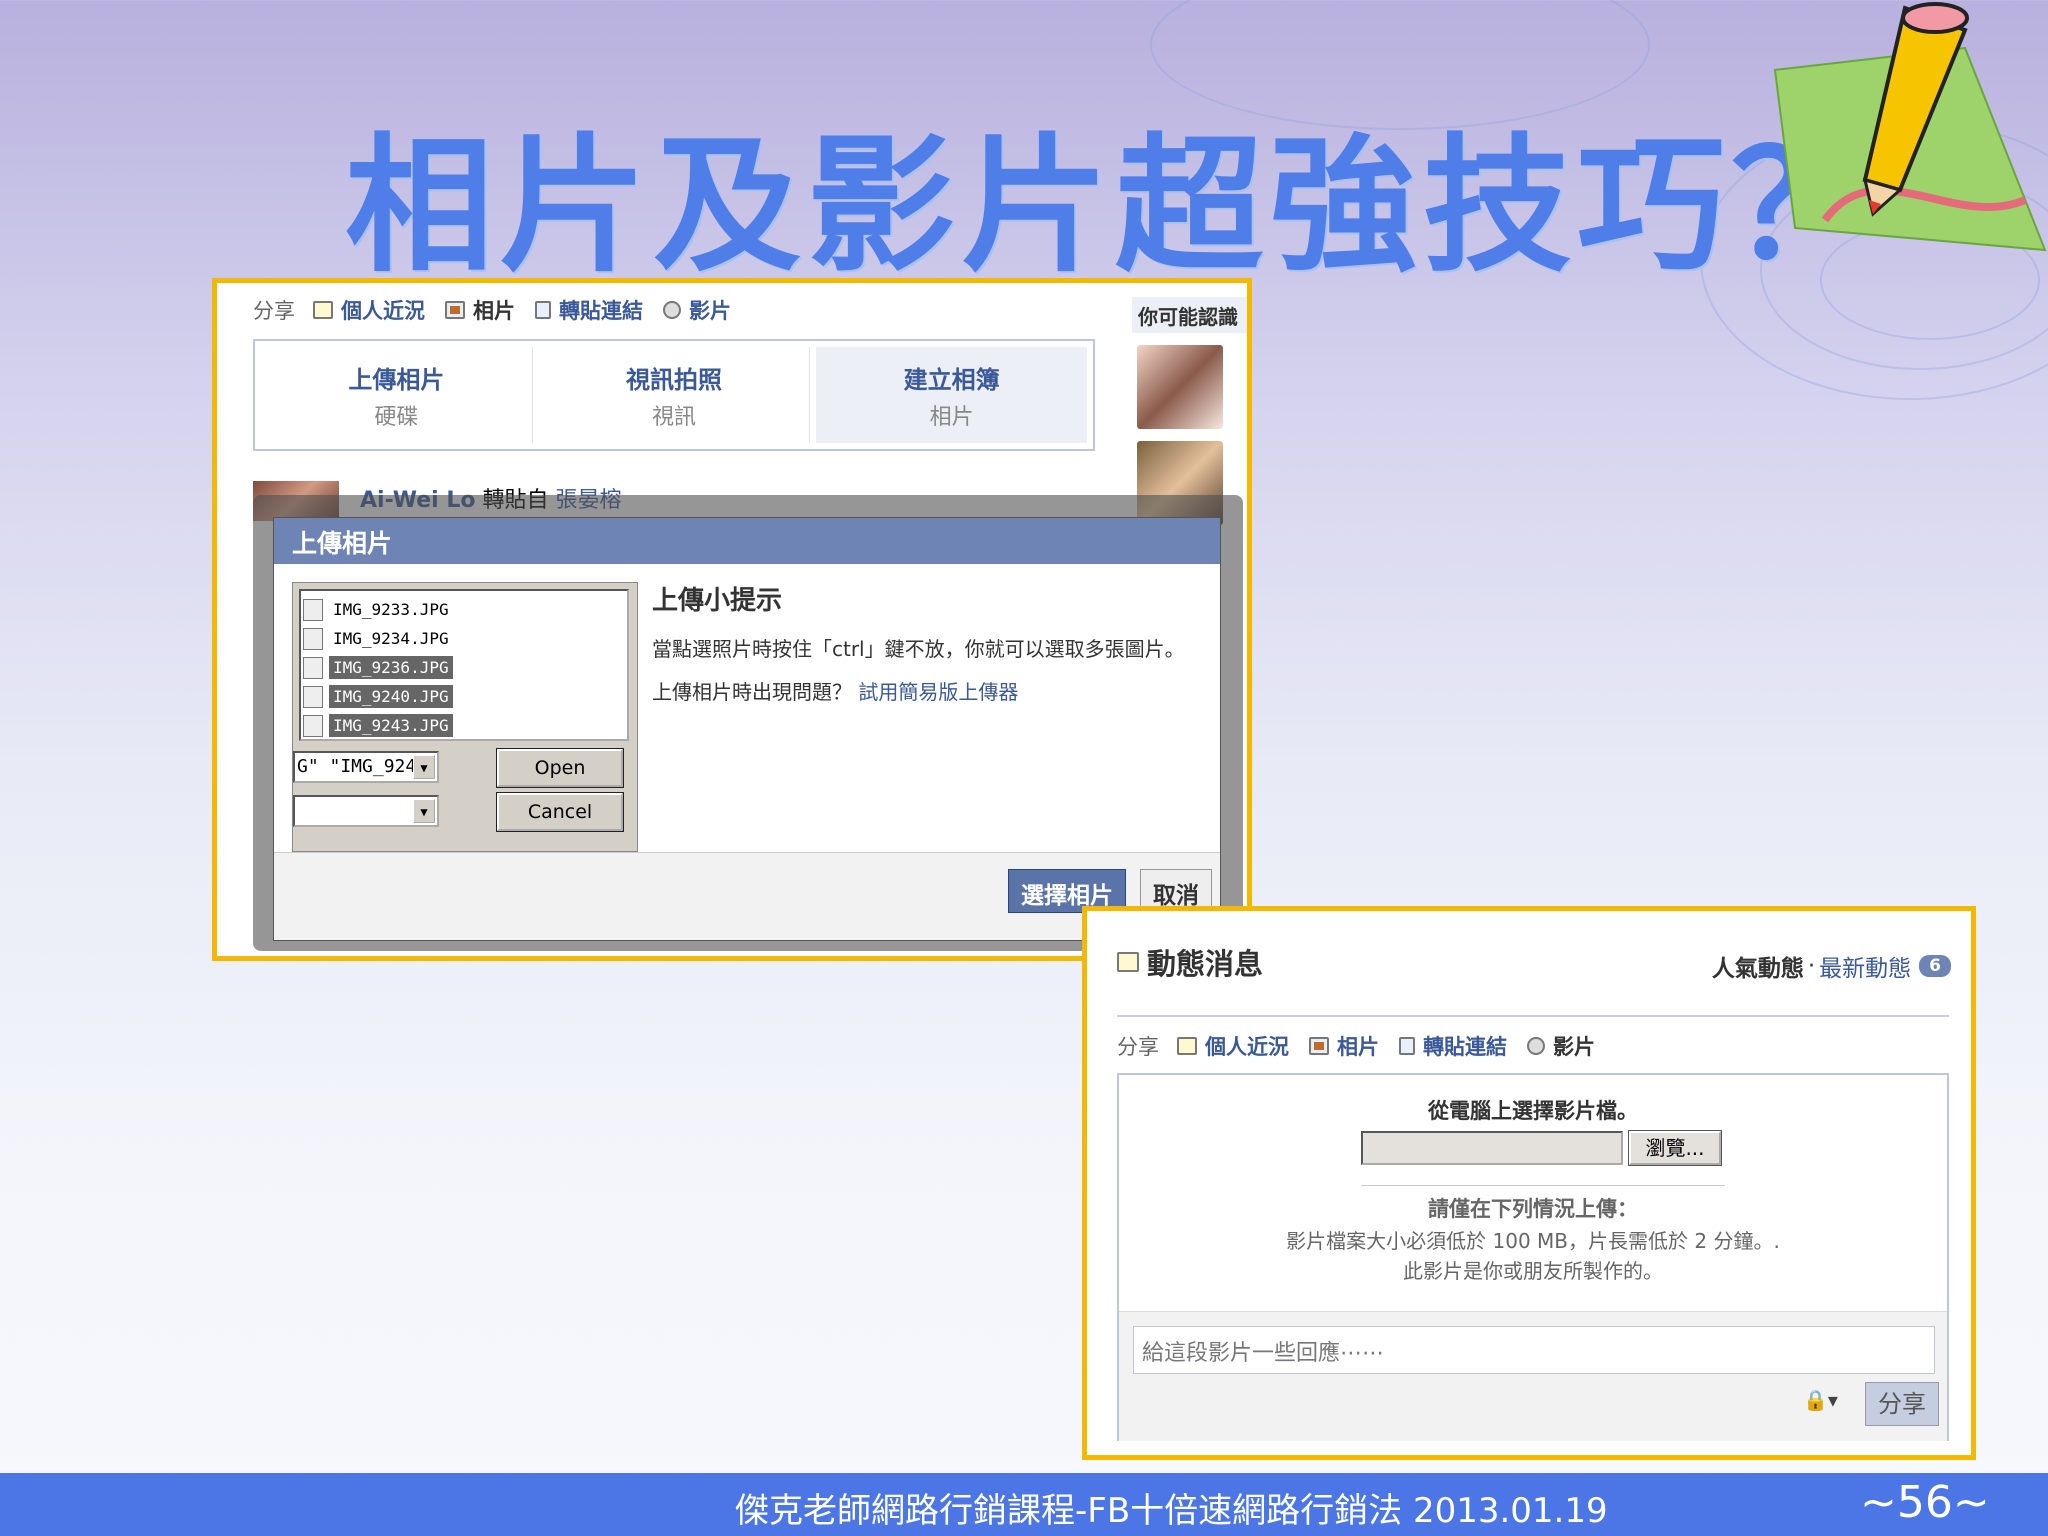 This screenshot has width=2048, height=1536. What do you see at coordinates (1533, 1271) in the screenshot?
I see `requirement-owner: 此影片是你或朋友所製作的。` at bounding box center [1533, 1271].